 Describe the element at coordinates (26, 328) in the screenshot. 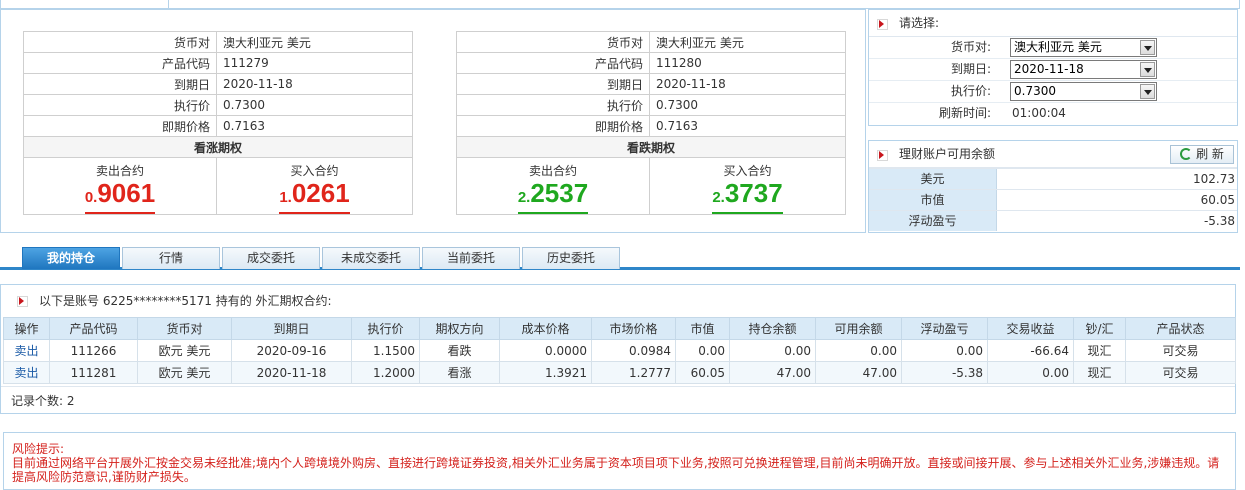

I see `col-header: 操作` at that location.